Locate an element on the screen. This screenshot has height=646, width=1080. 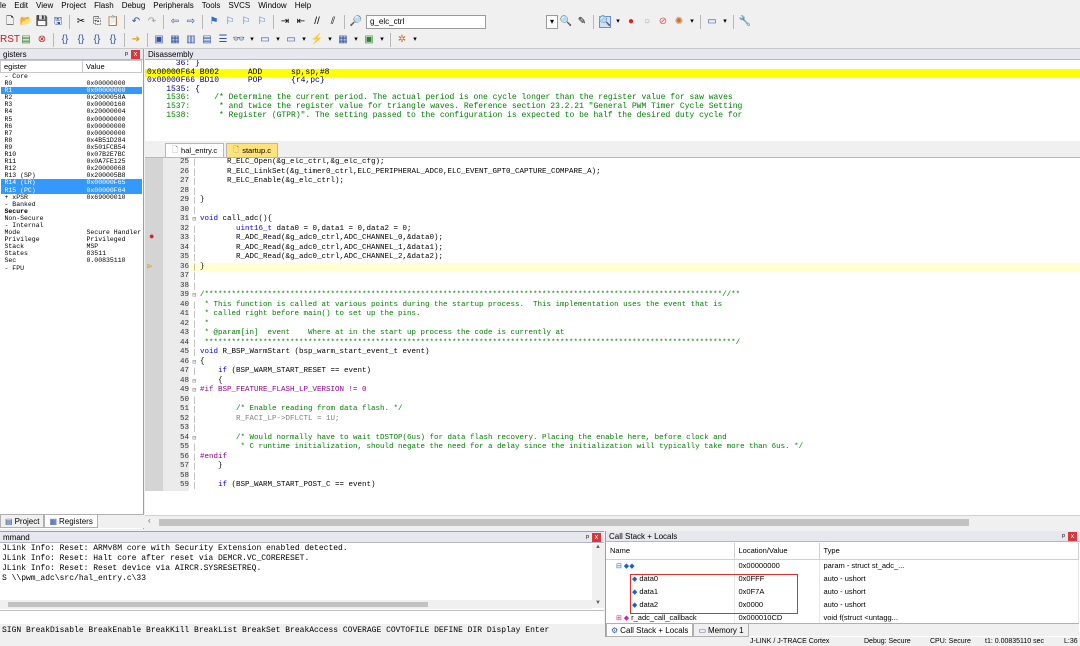
step-over-icon: {} is located at coordinates (81, 40).